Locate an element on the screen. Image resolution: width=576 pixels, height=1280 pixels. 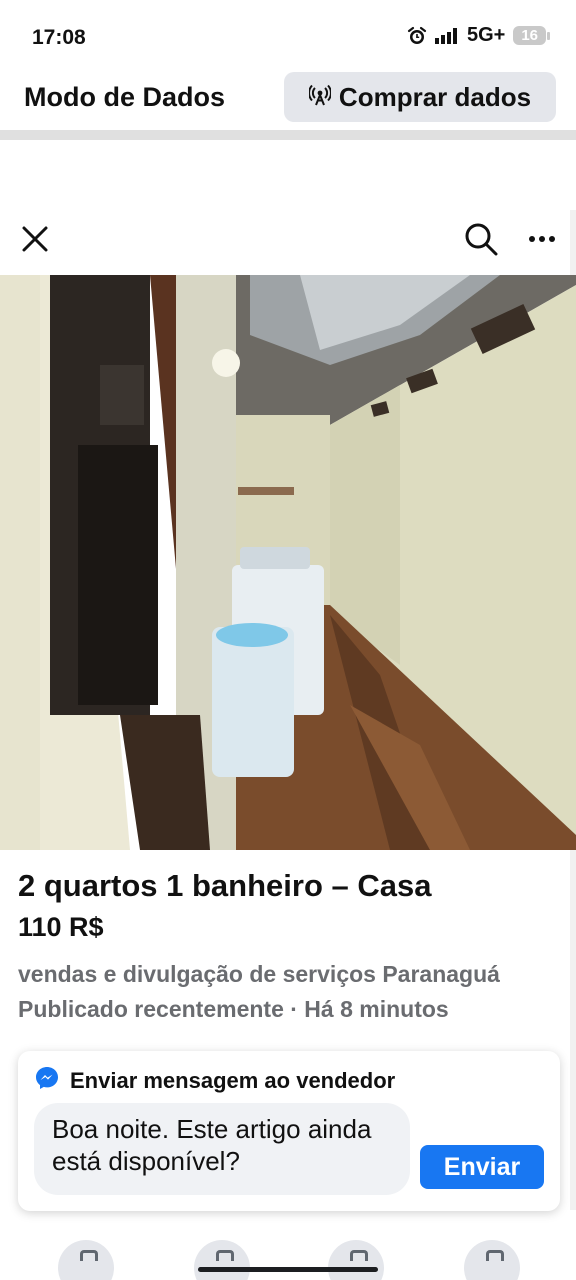
buy-data-button: Comprar dados is located at coordinates (420, 97).